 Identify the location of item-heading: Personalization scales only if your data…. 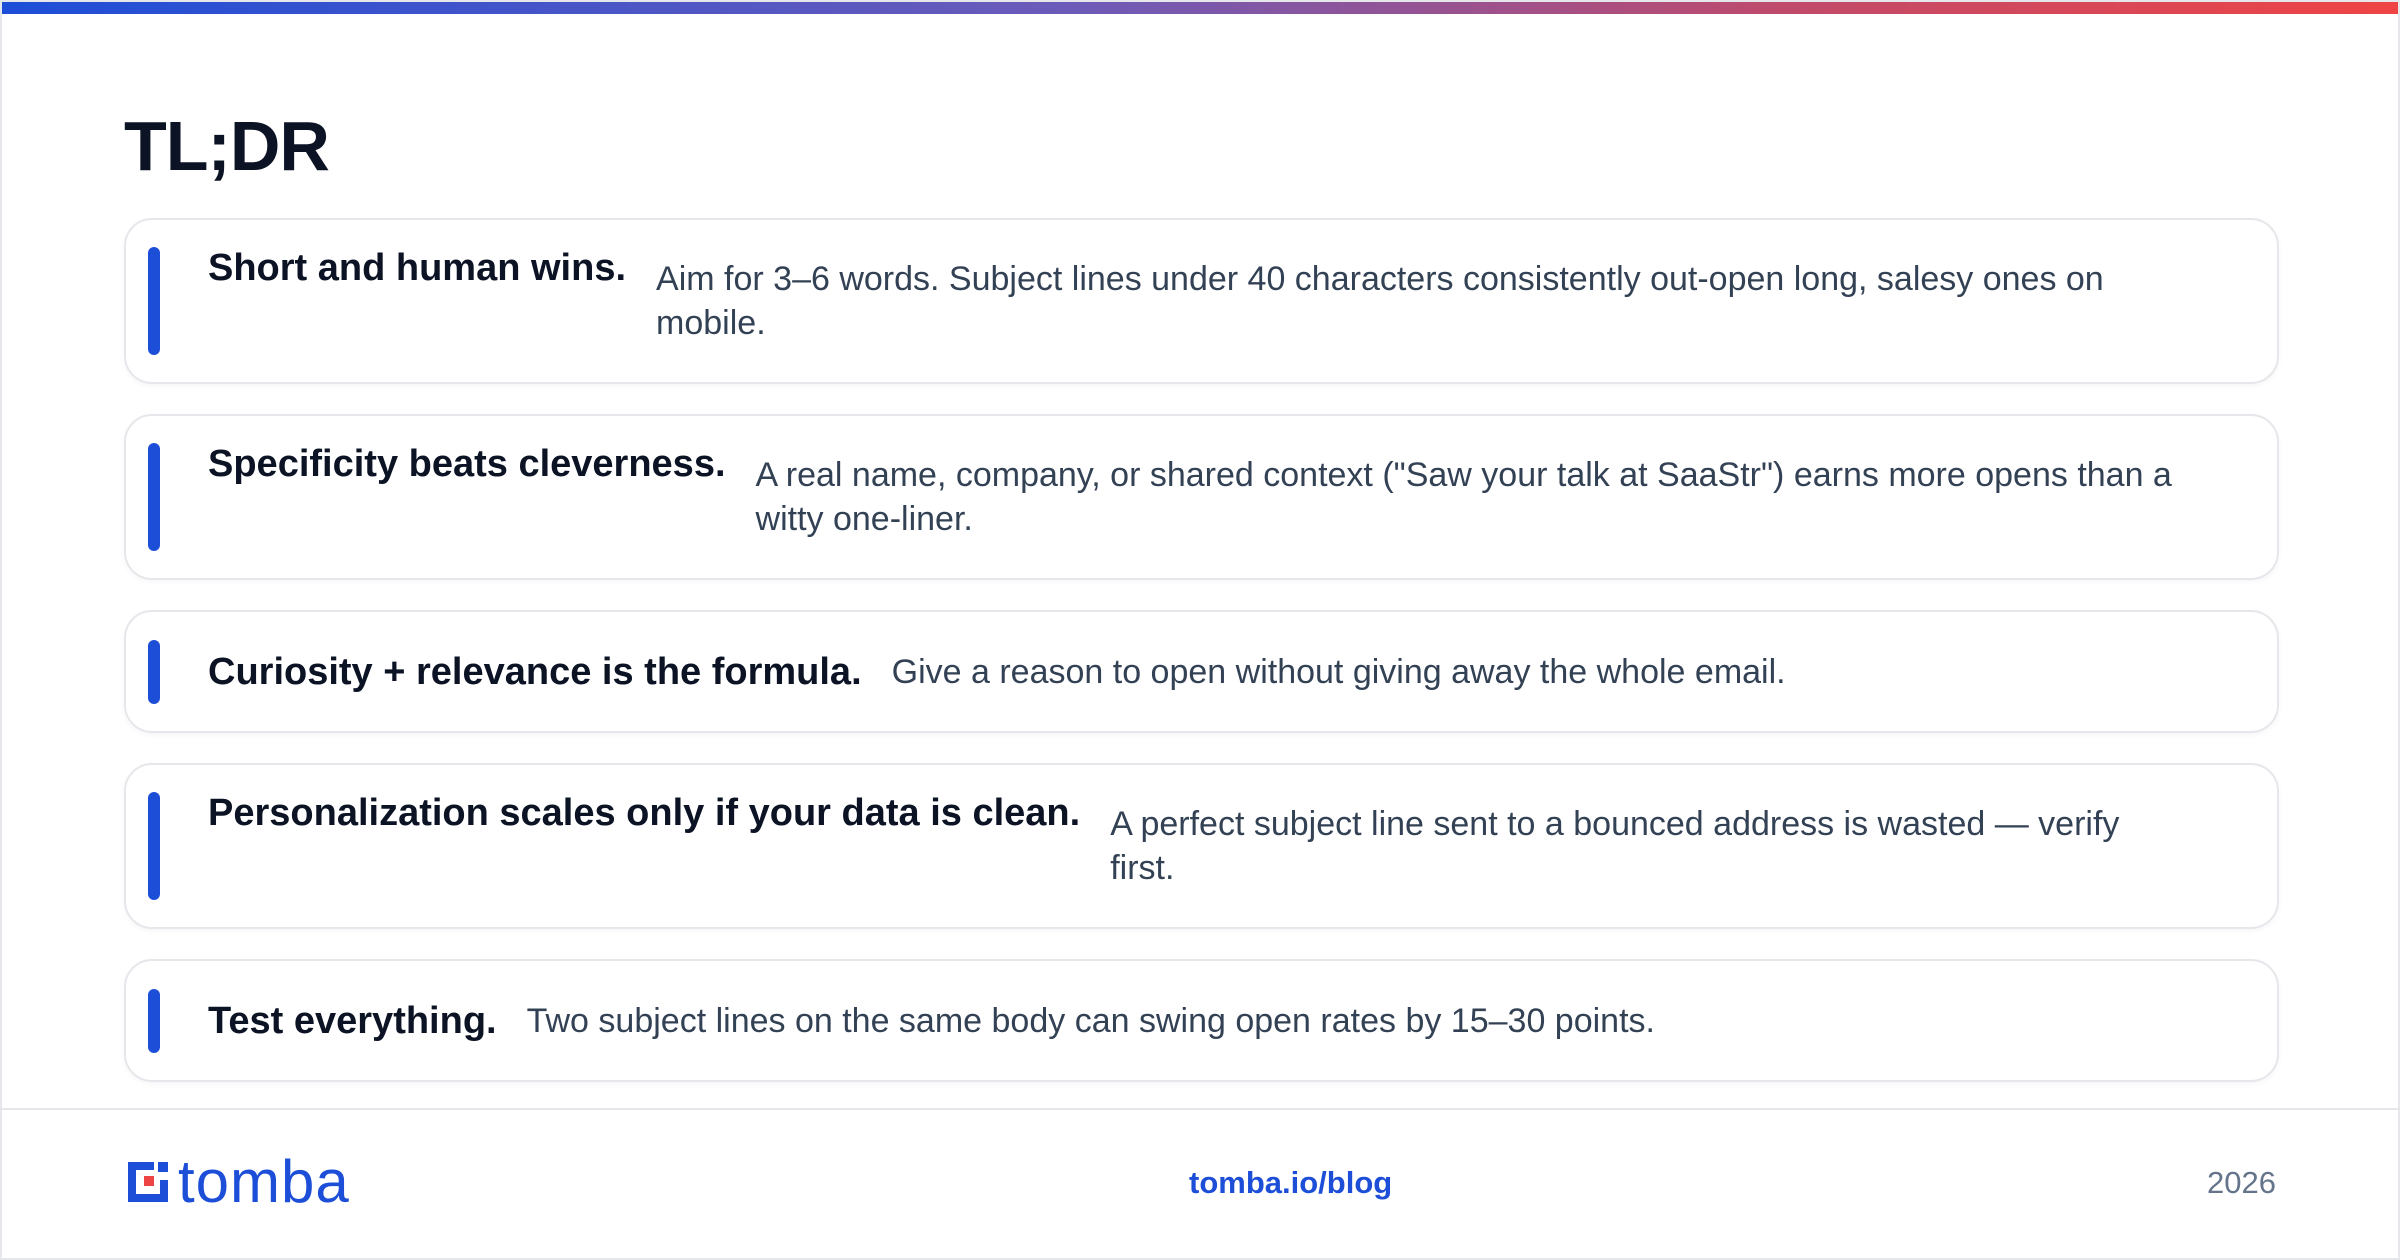
(644, 813).